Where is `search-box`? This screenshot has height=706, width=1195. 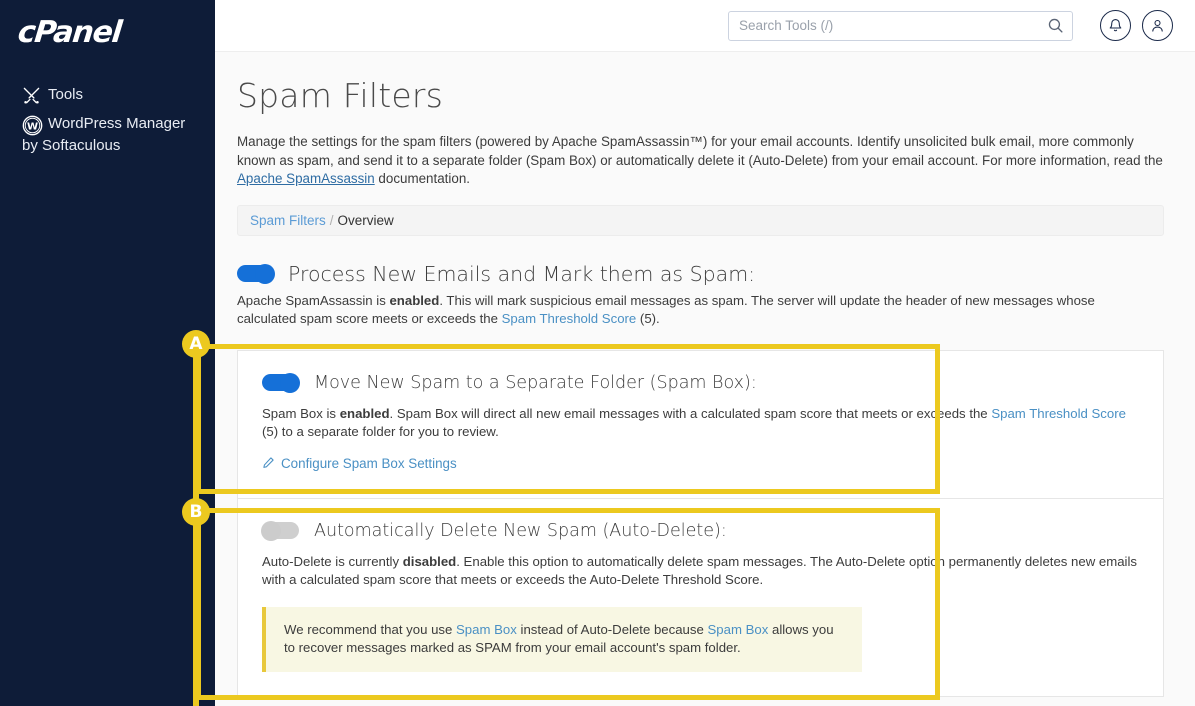 search-box is located at coordinates (900, 25).